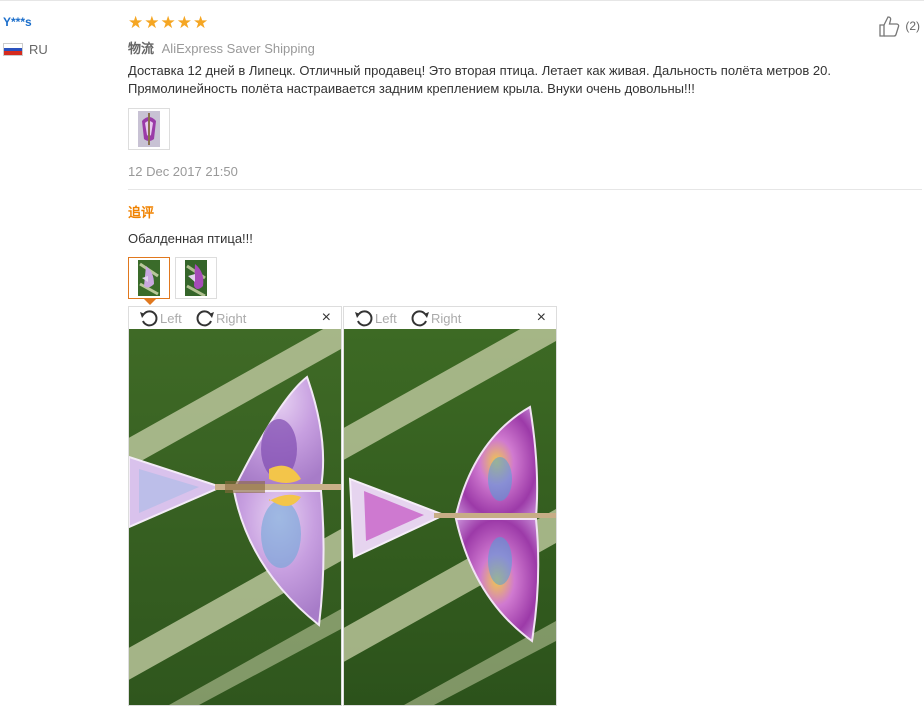  I want to click on country-code: RU, so click(38, 49).